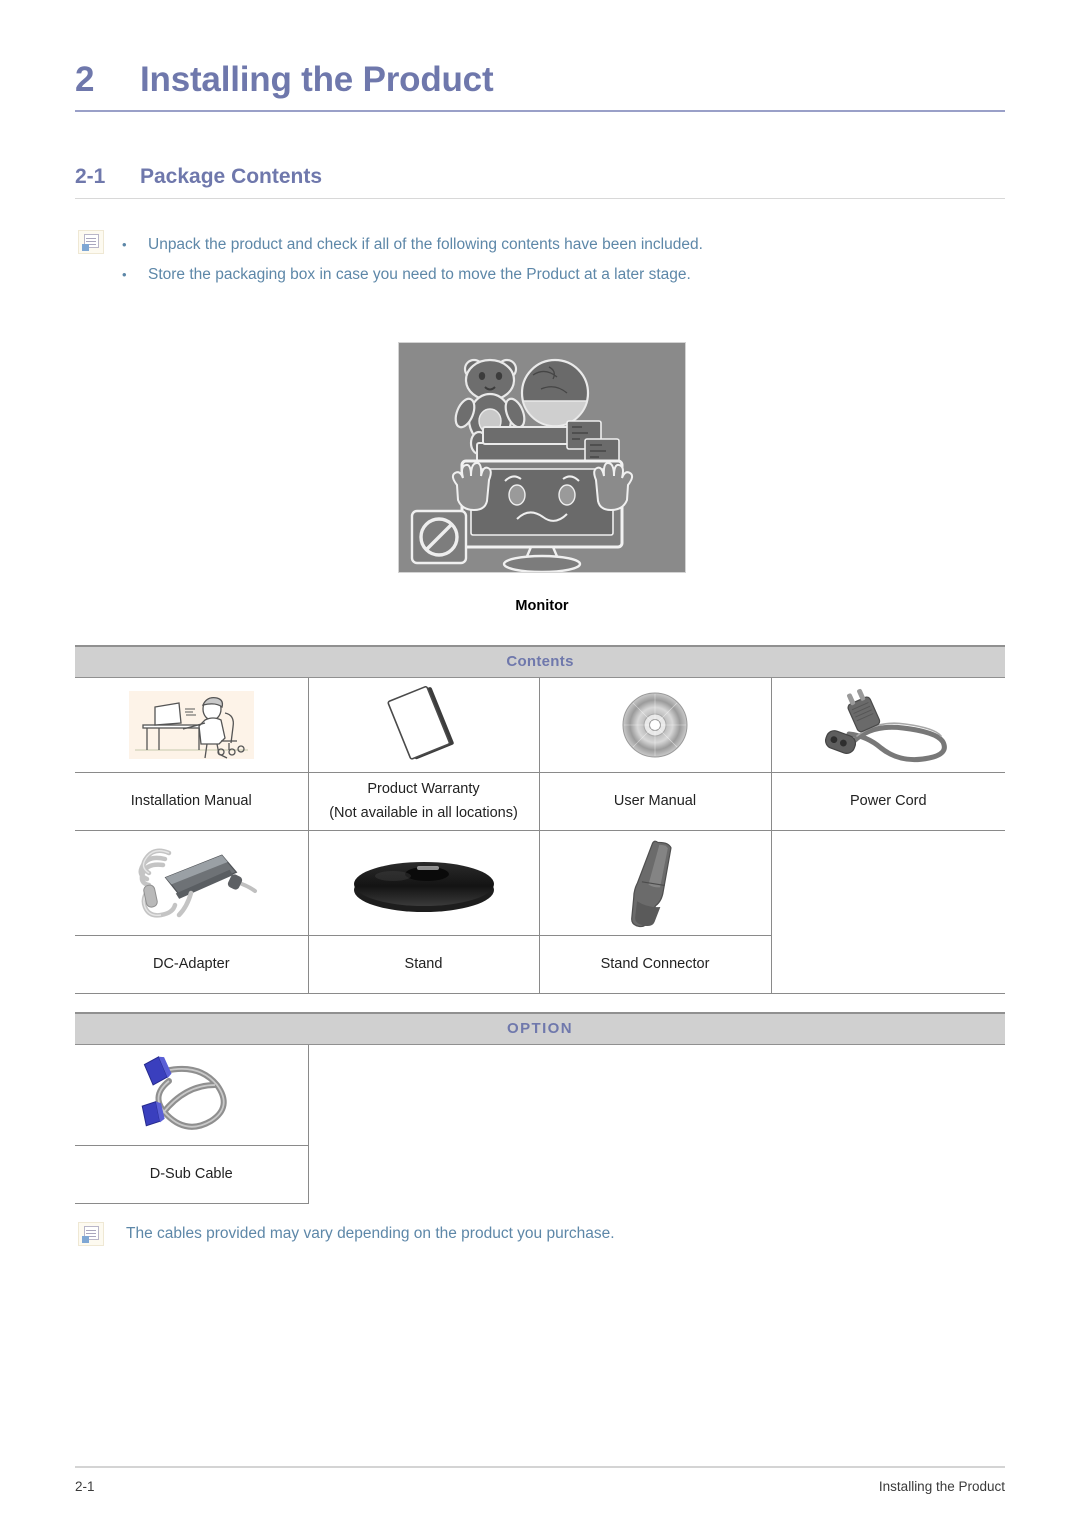 The image size is (1080, 1527). I want to click on contents-table-header: Contents, so click(540, 661).